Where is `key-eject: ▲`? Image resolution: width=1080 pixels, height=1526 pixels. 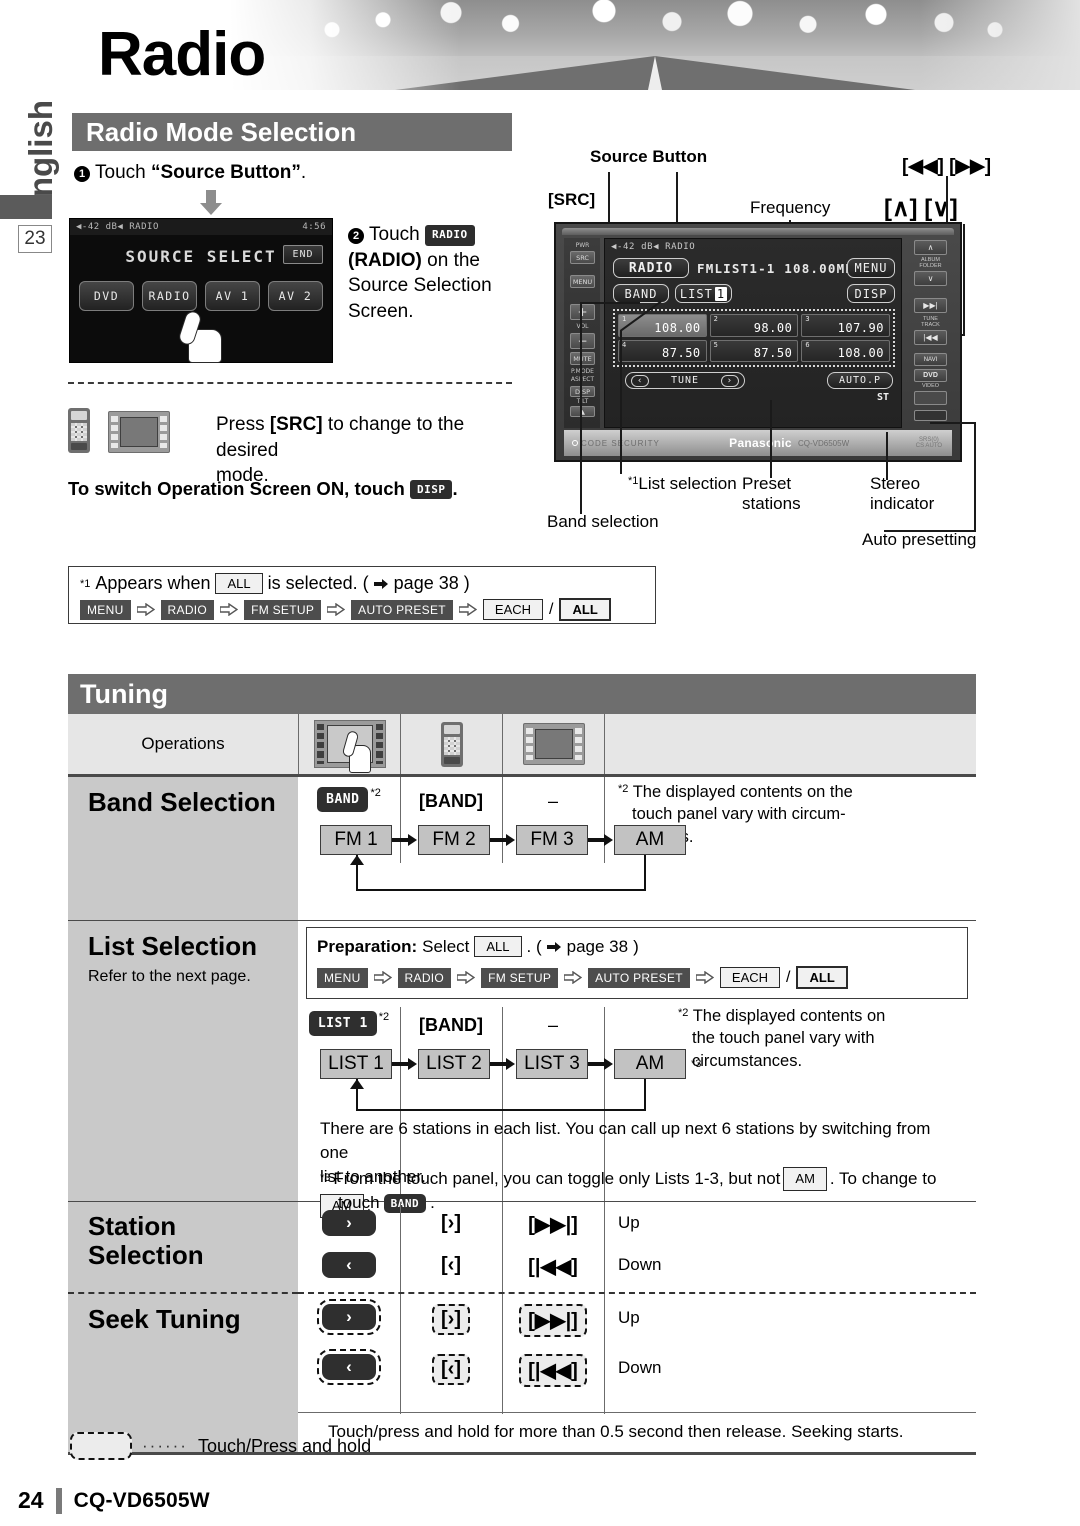 key-eject: ▲ is located at coordinates (582, 411).